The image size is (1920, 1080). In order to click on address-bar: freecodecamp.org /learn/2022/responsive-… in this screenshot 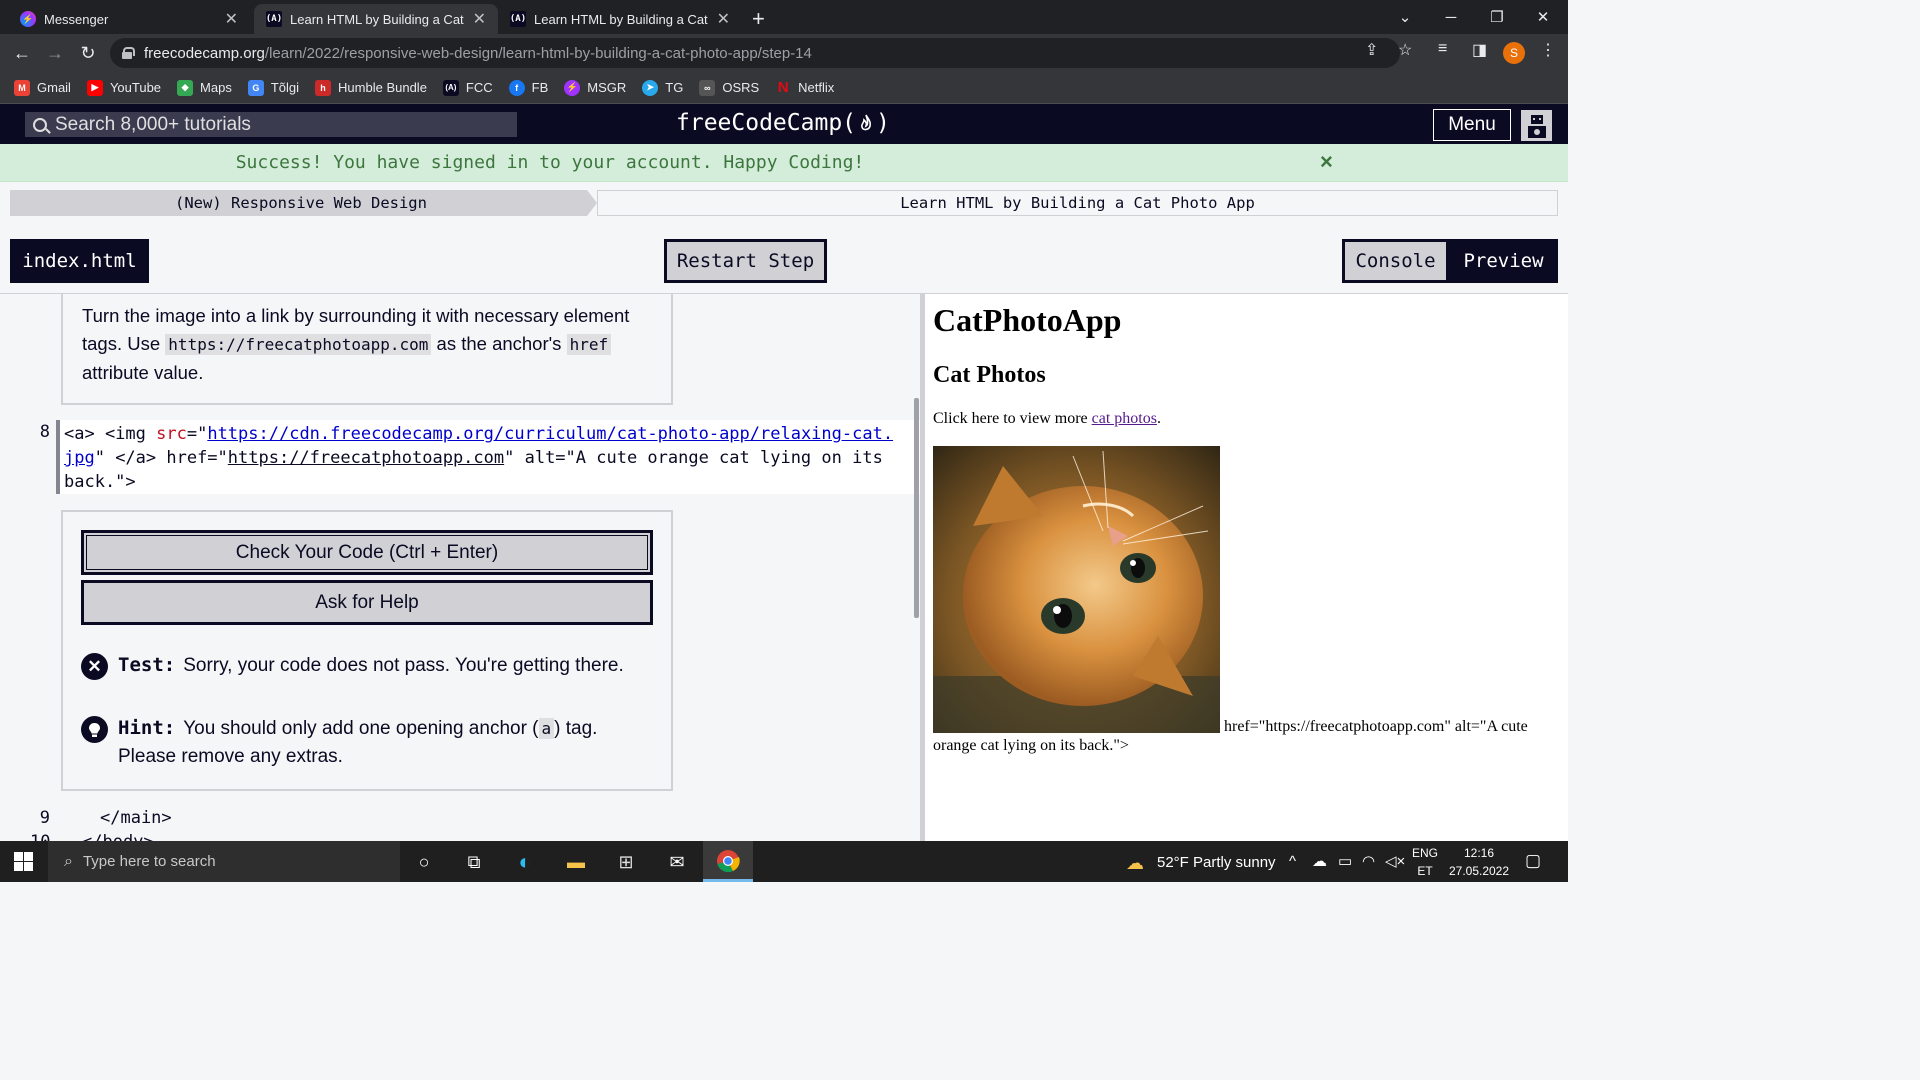, I will do `click(755, 53)`.